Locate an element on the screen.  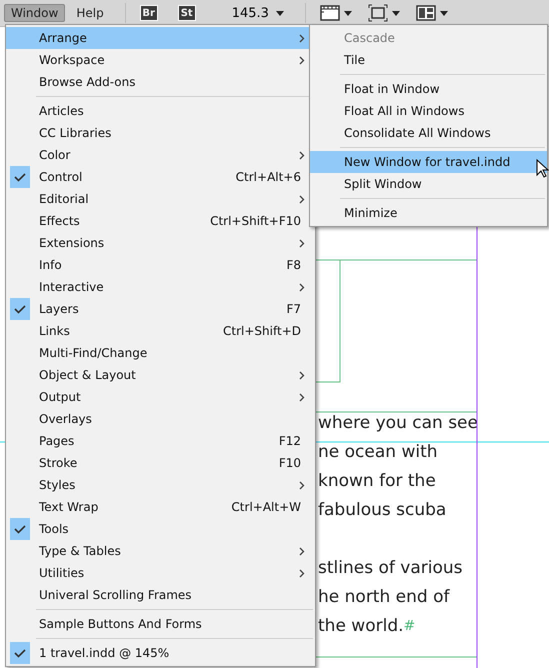
menu-item: Interactive is located at coordinates (160, 287).